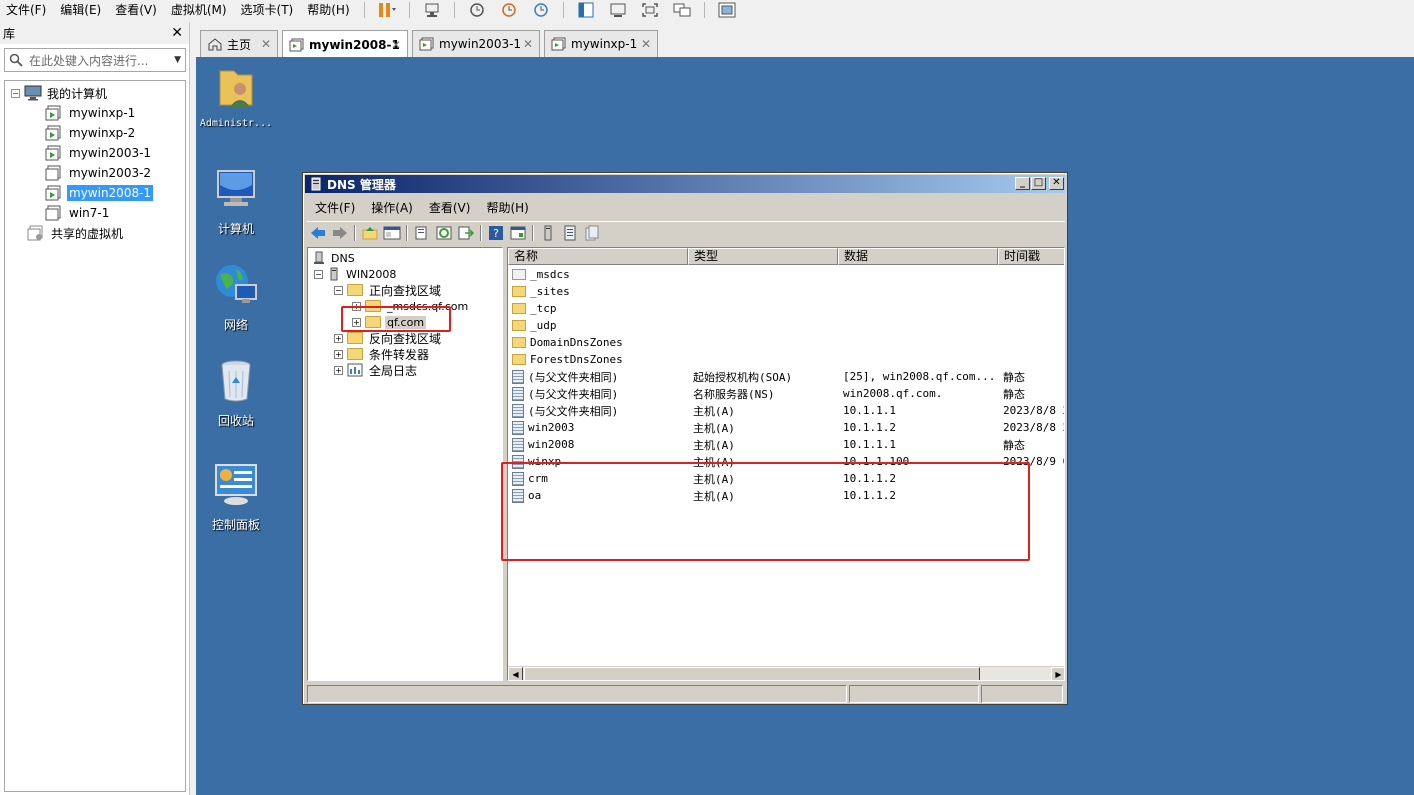 The height and width of the screenshot is (795, 1414). Describe the element at coordinates (650, 10) in the screenshot. I see `fullscreen-icon` at that location.